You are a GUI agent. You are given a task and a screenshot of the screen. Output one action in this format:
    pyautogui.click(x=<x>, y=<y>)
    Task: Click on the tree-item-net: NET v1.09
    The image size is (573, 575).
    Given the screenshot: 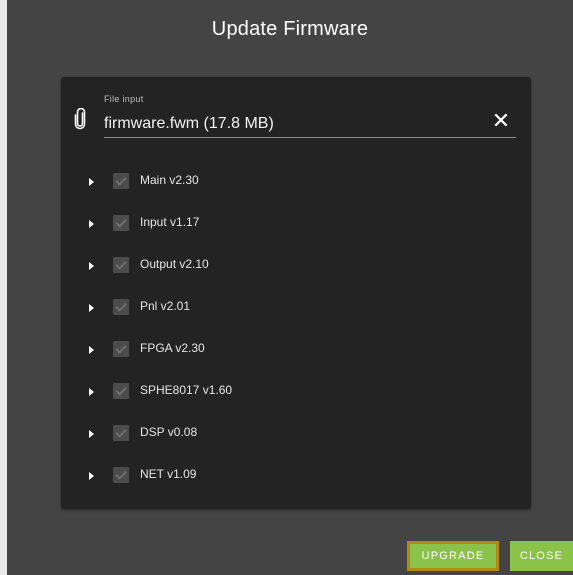 What is the action you would take?
    pyautogui.click(x=296, y=477)
    